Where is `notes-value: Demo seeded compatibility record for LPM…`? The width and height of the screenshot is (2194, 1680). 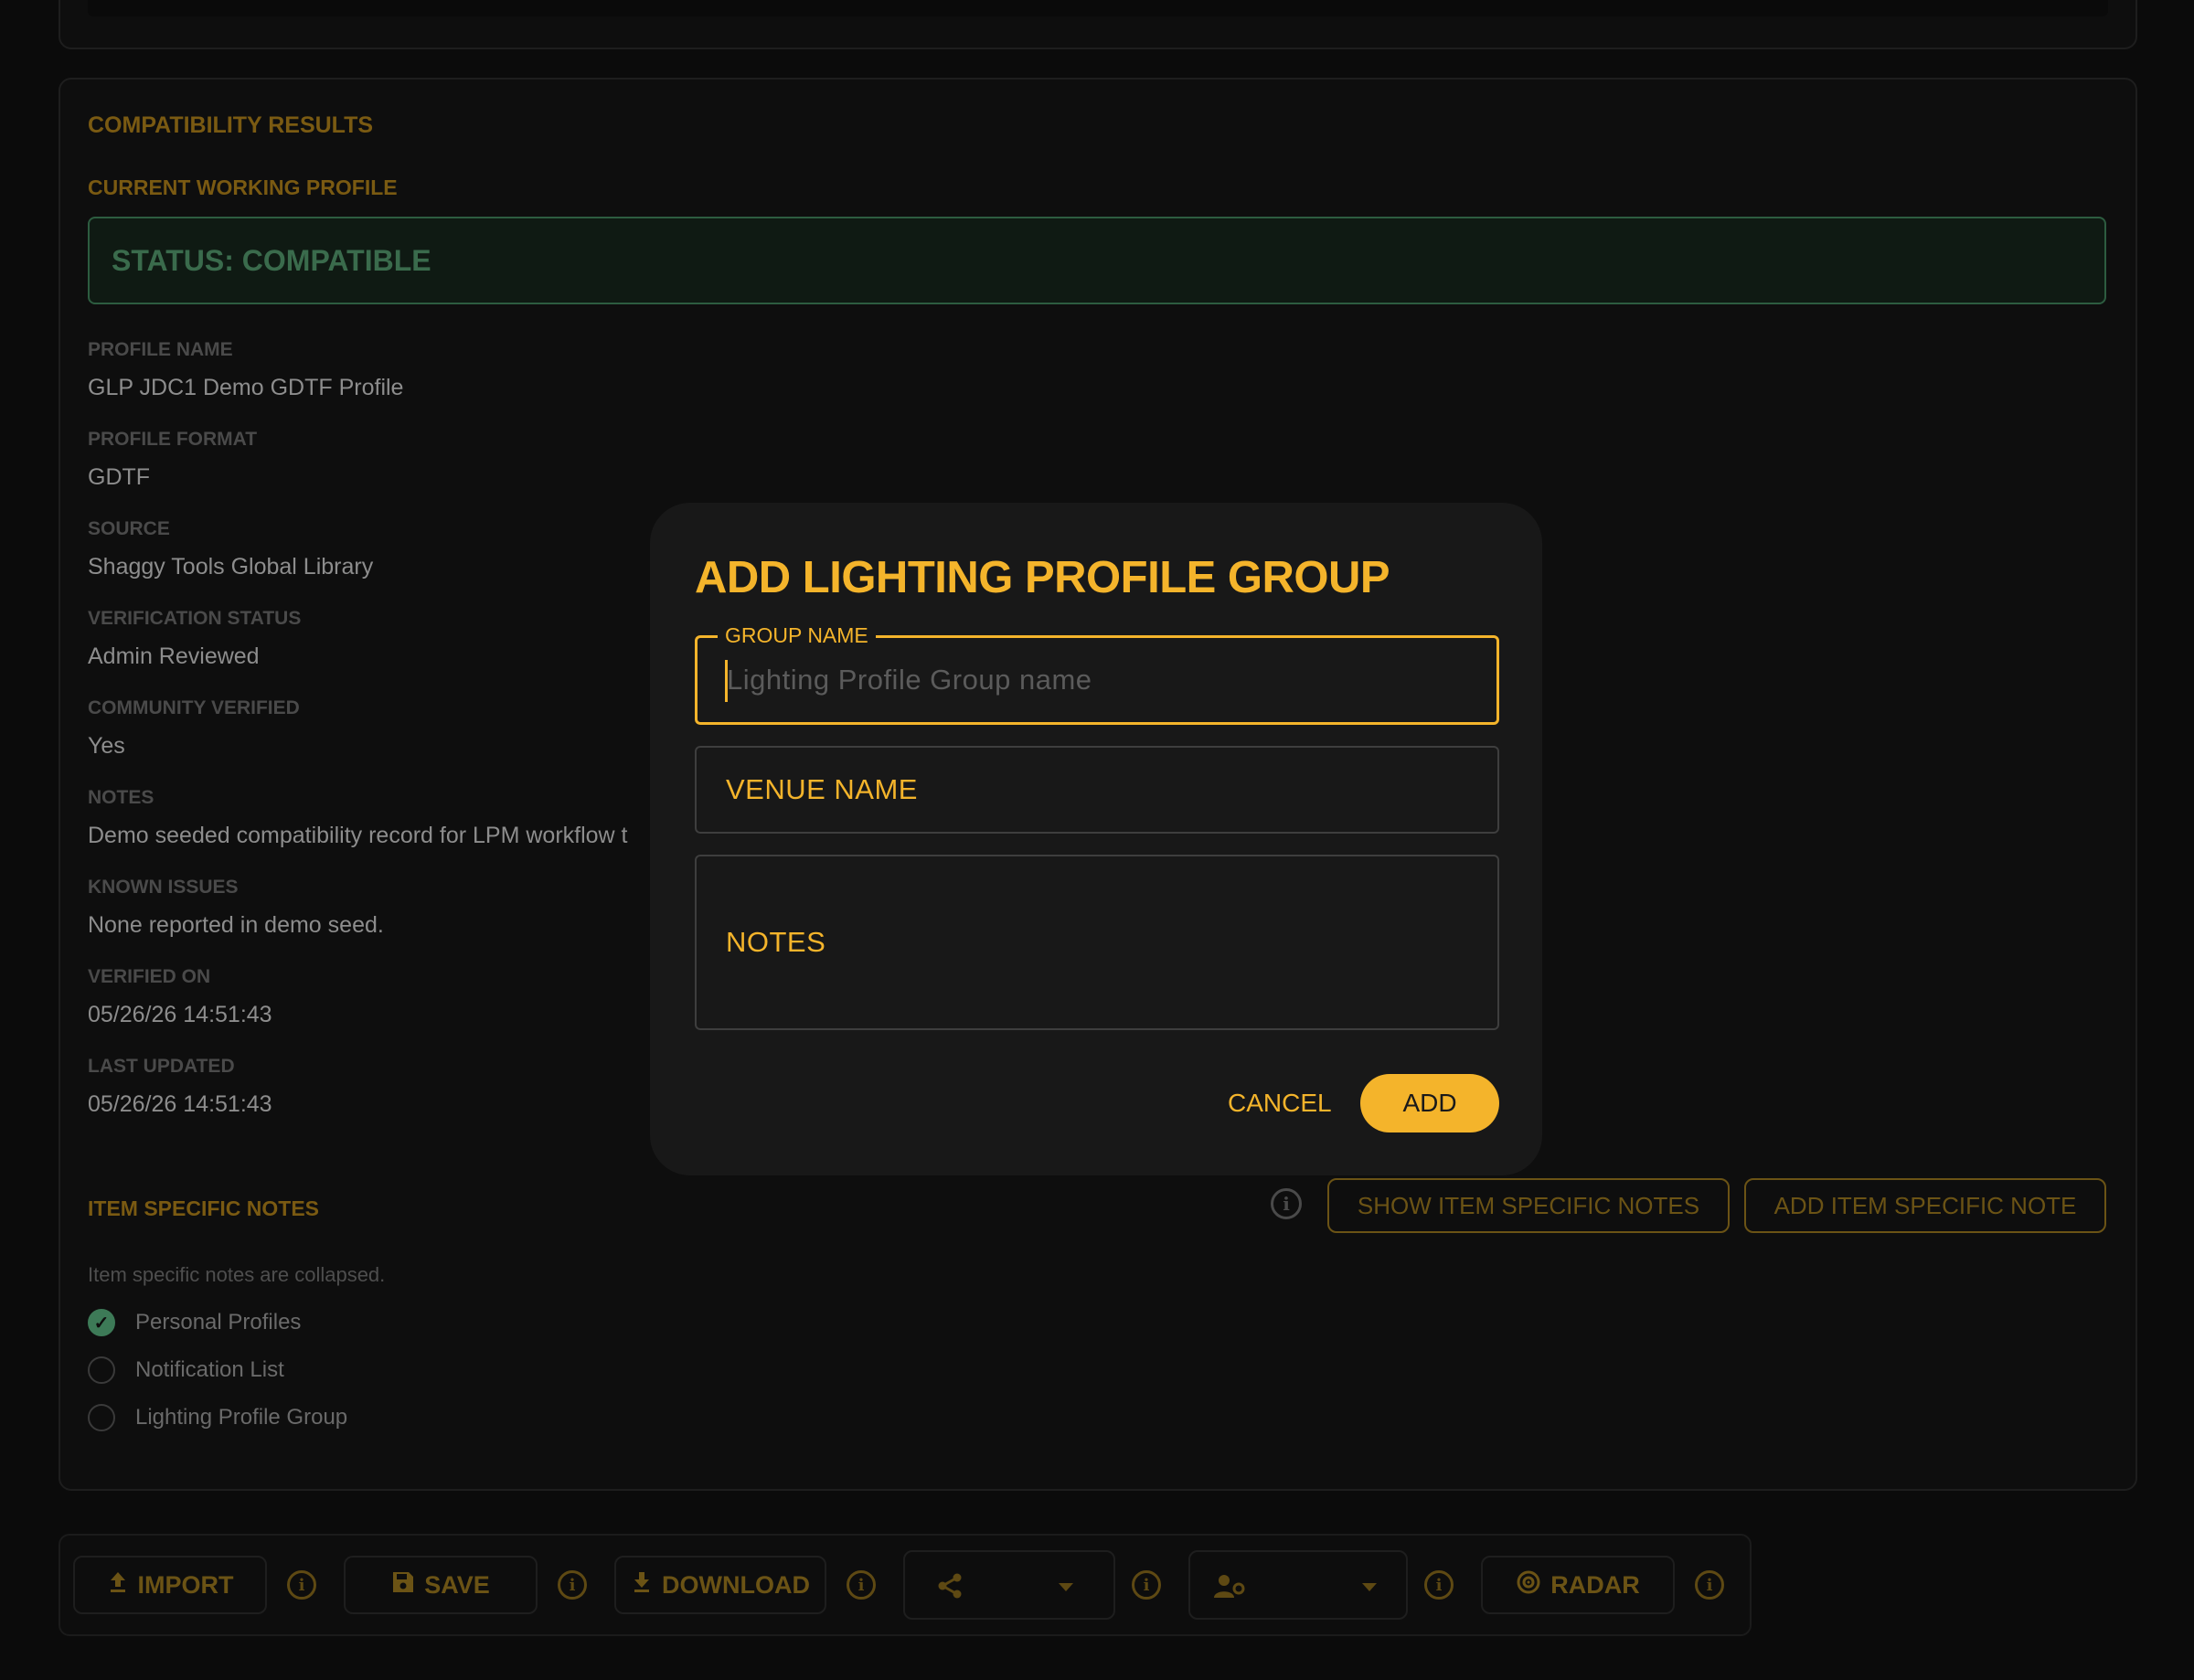 notes-value: Demo seeded compatibility record for LPM… is located at coordinates (358, 836).